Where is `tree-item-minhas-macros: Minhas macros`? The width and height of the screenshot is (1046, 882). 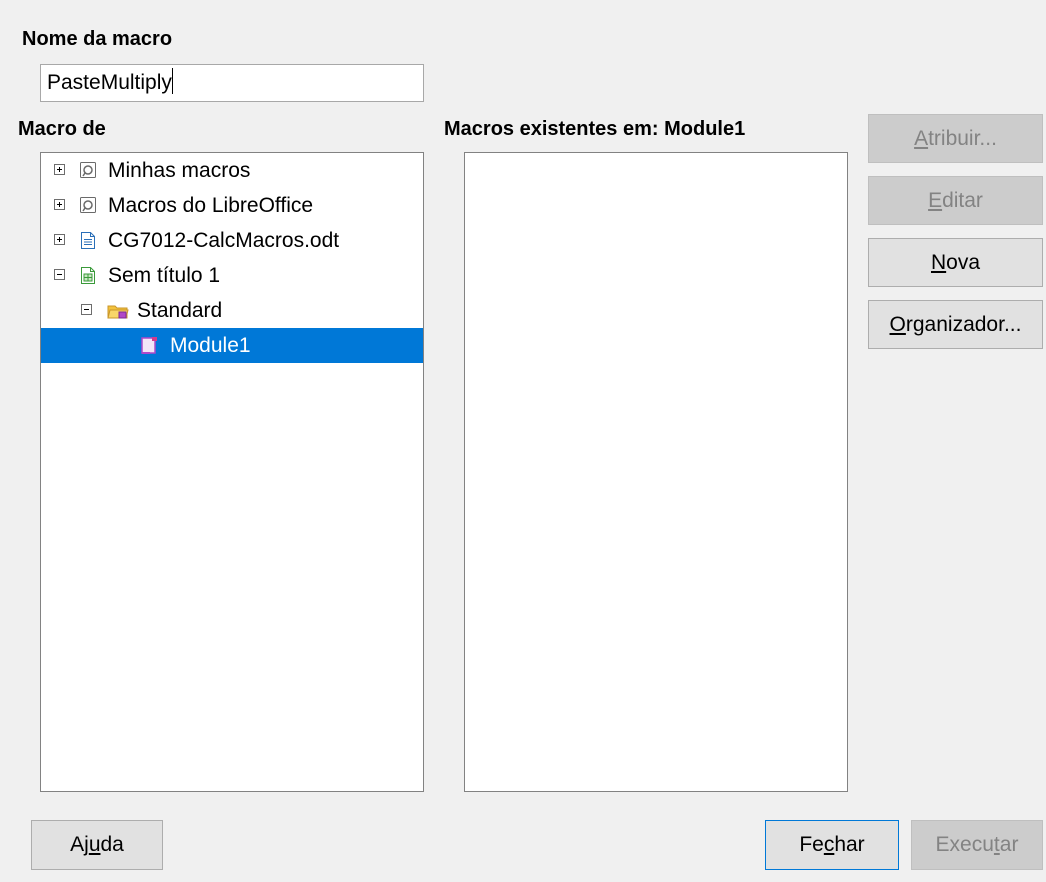
tree-item-minhas-macros: Minhas macros is located at coordinates (232, 170).